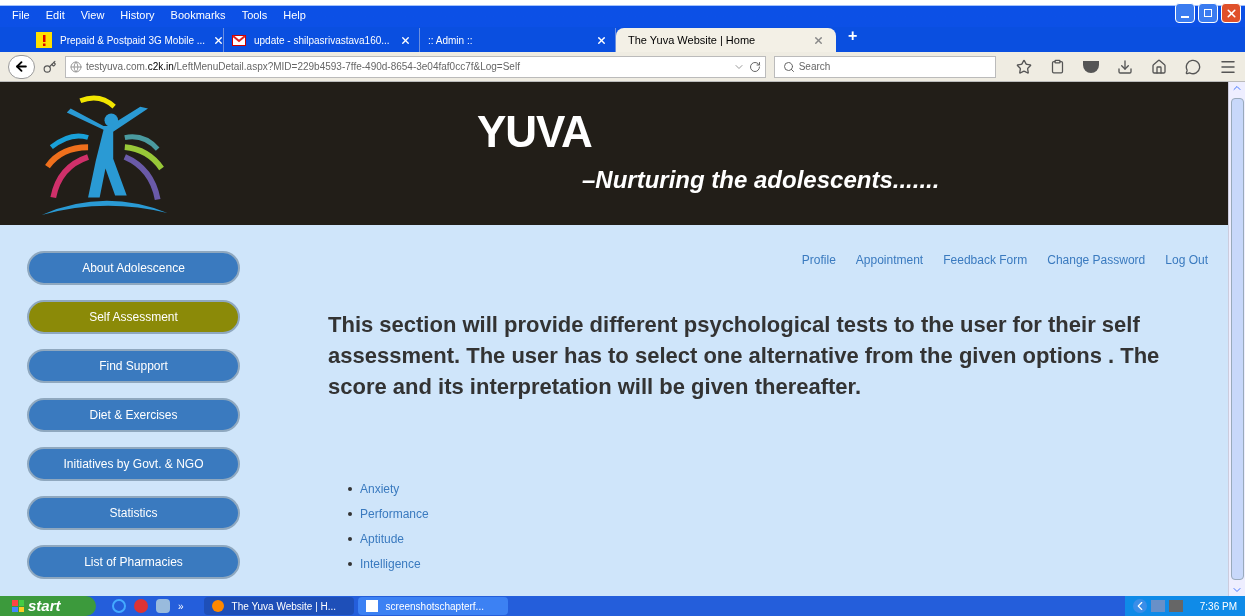 The width and height of the screenshot is (1245, 616). I want to click on url-text: testyuva.com.c2k.in/LeftMenuDetail.aspx?MID=229b4593-7ffe-490d-8654-3e04faf0cc7f&Log=Self, so click(303, 67).